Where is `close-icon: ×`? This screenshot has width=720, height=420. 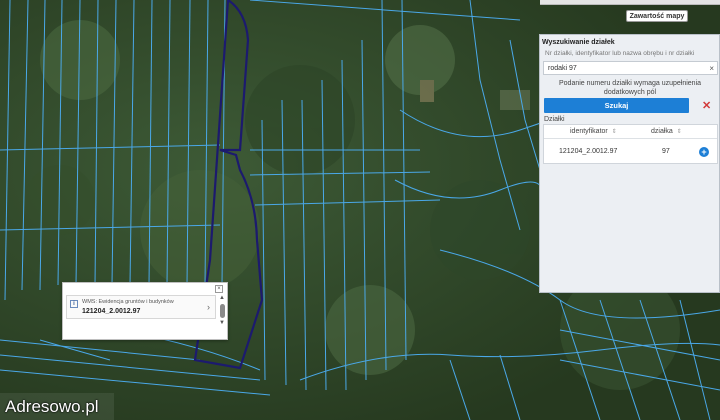 close-icon: × is located at coordinates (219, 289).